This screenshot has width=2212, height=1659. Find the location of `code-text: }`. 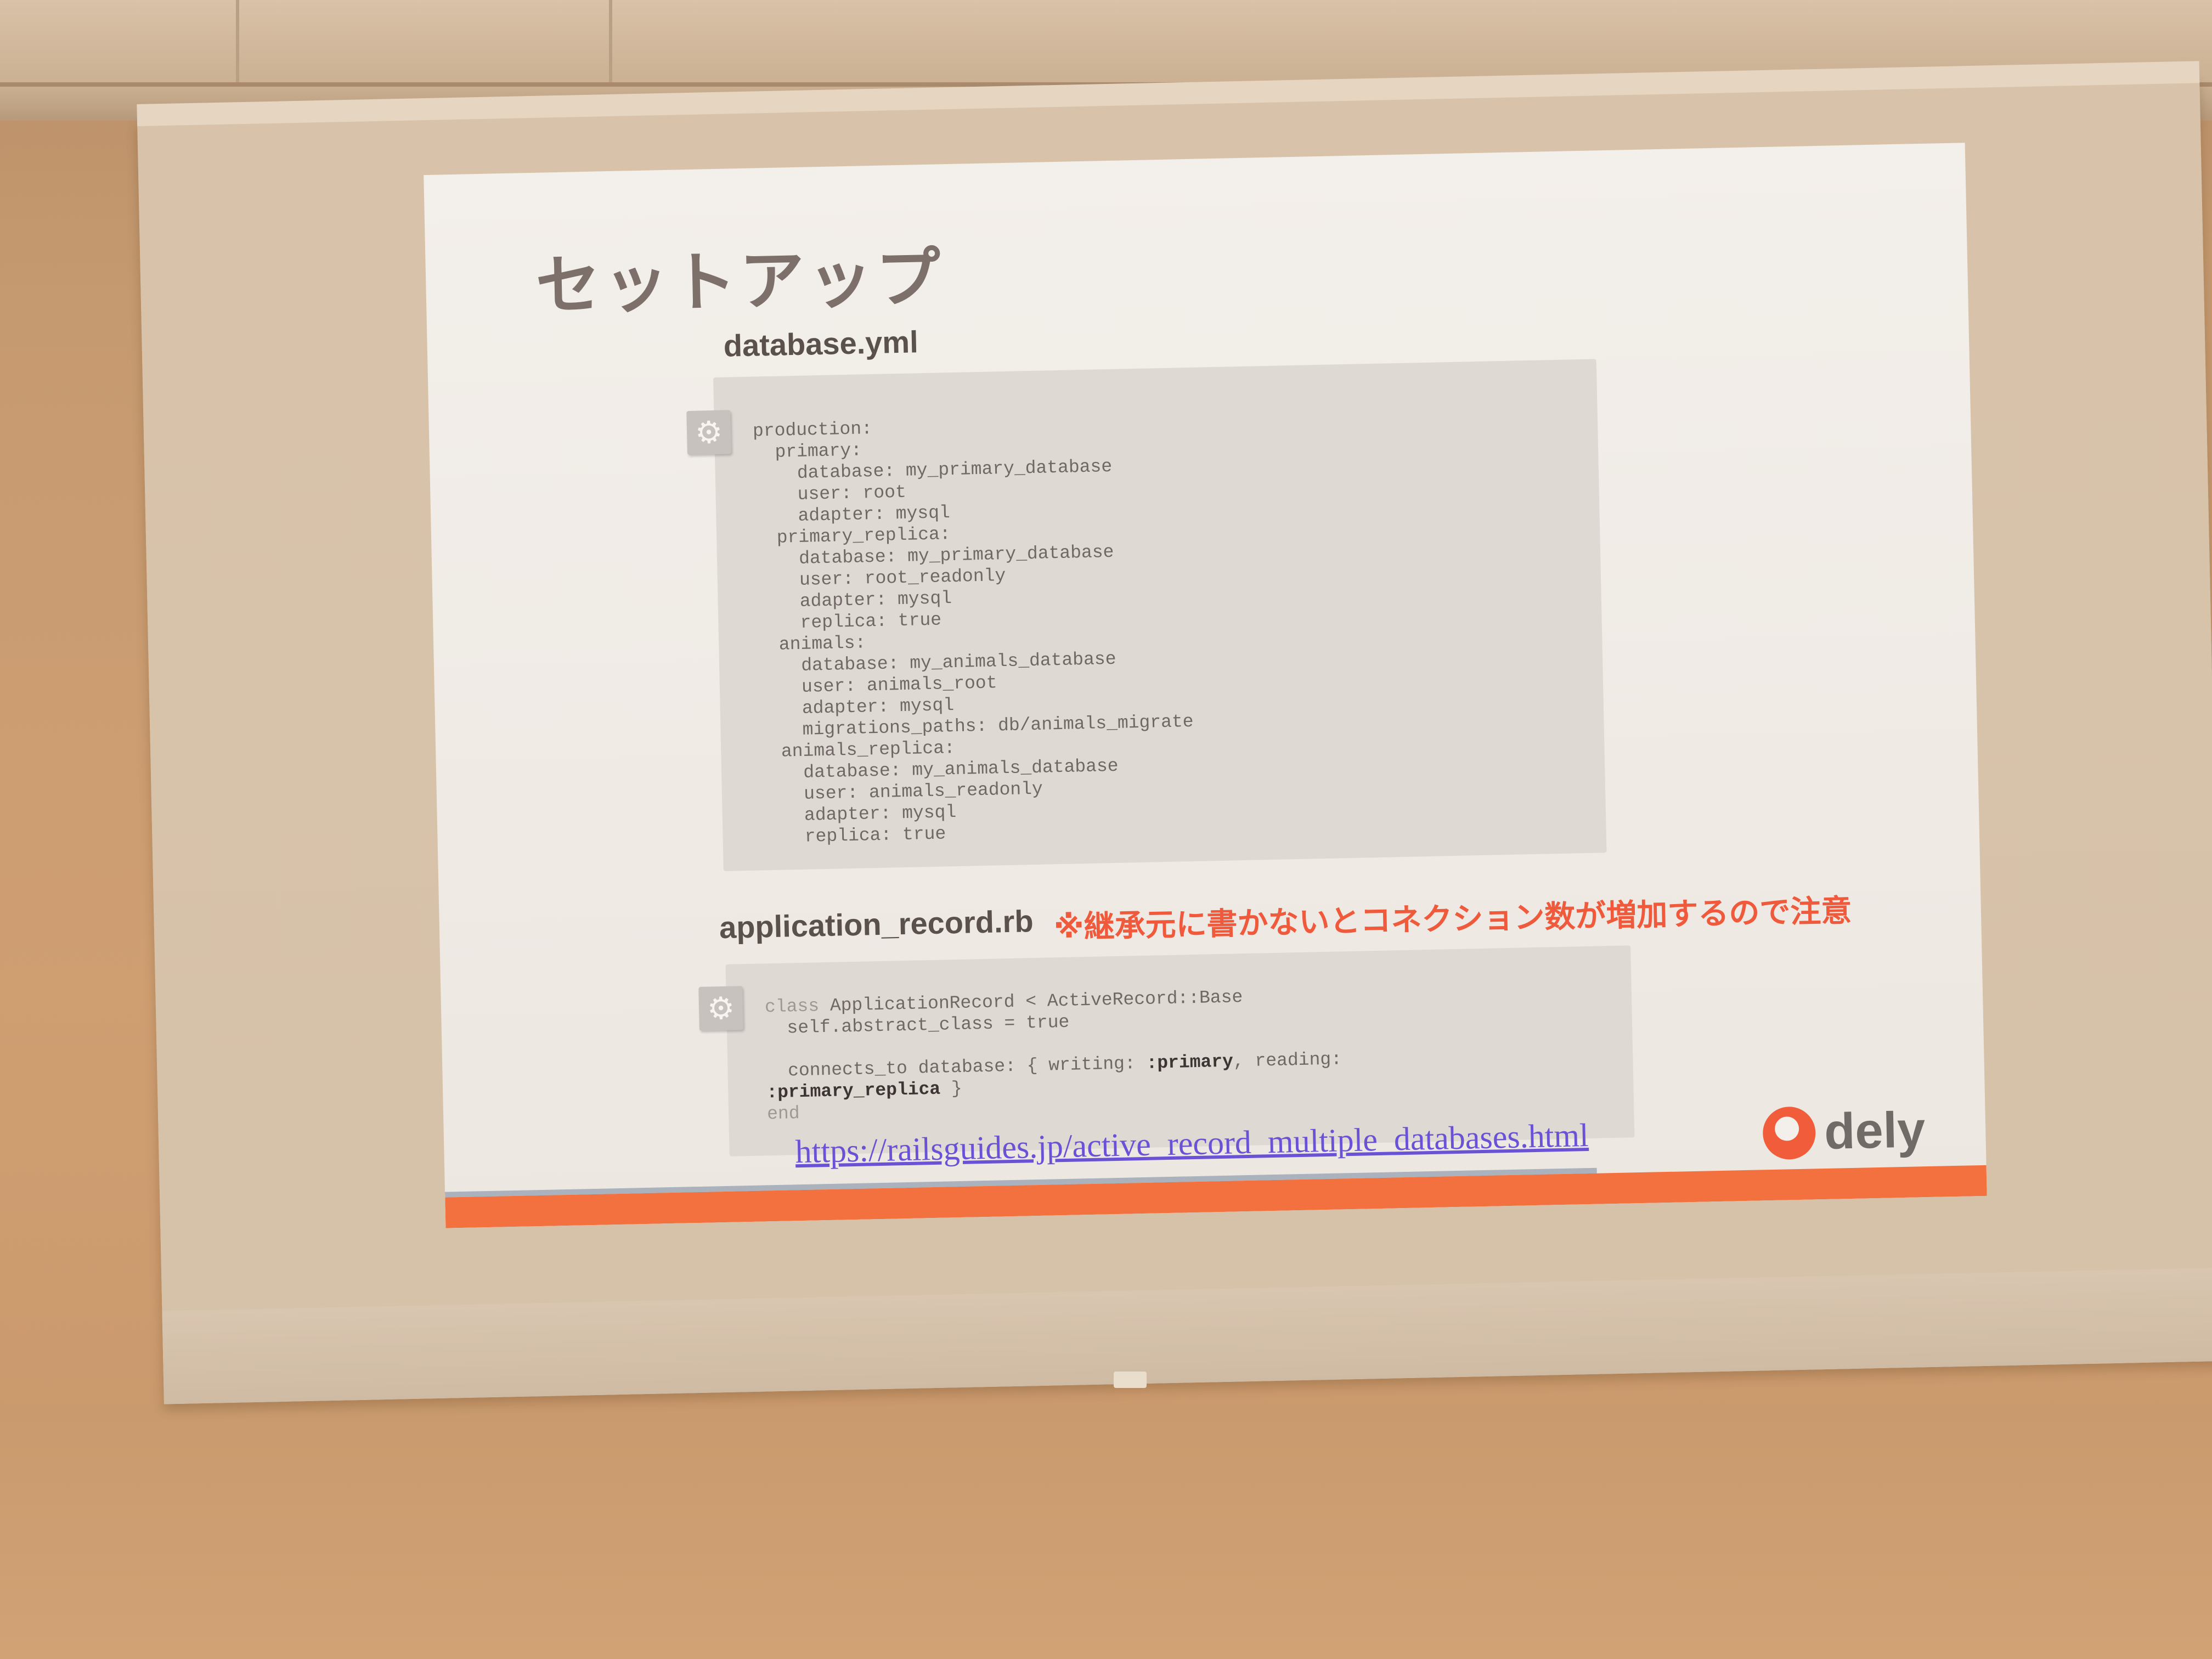

code-text: } is located at coordinates (952, 1089).